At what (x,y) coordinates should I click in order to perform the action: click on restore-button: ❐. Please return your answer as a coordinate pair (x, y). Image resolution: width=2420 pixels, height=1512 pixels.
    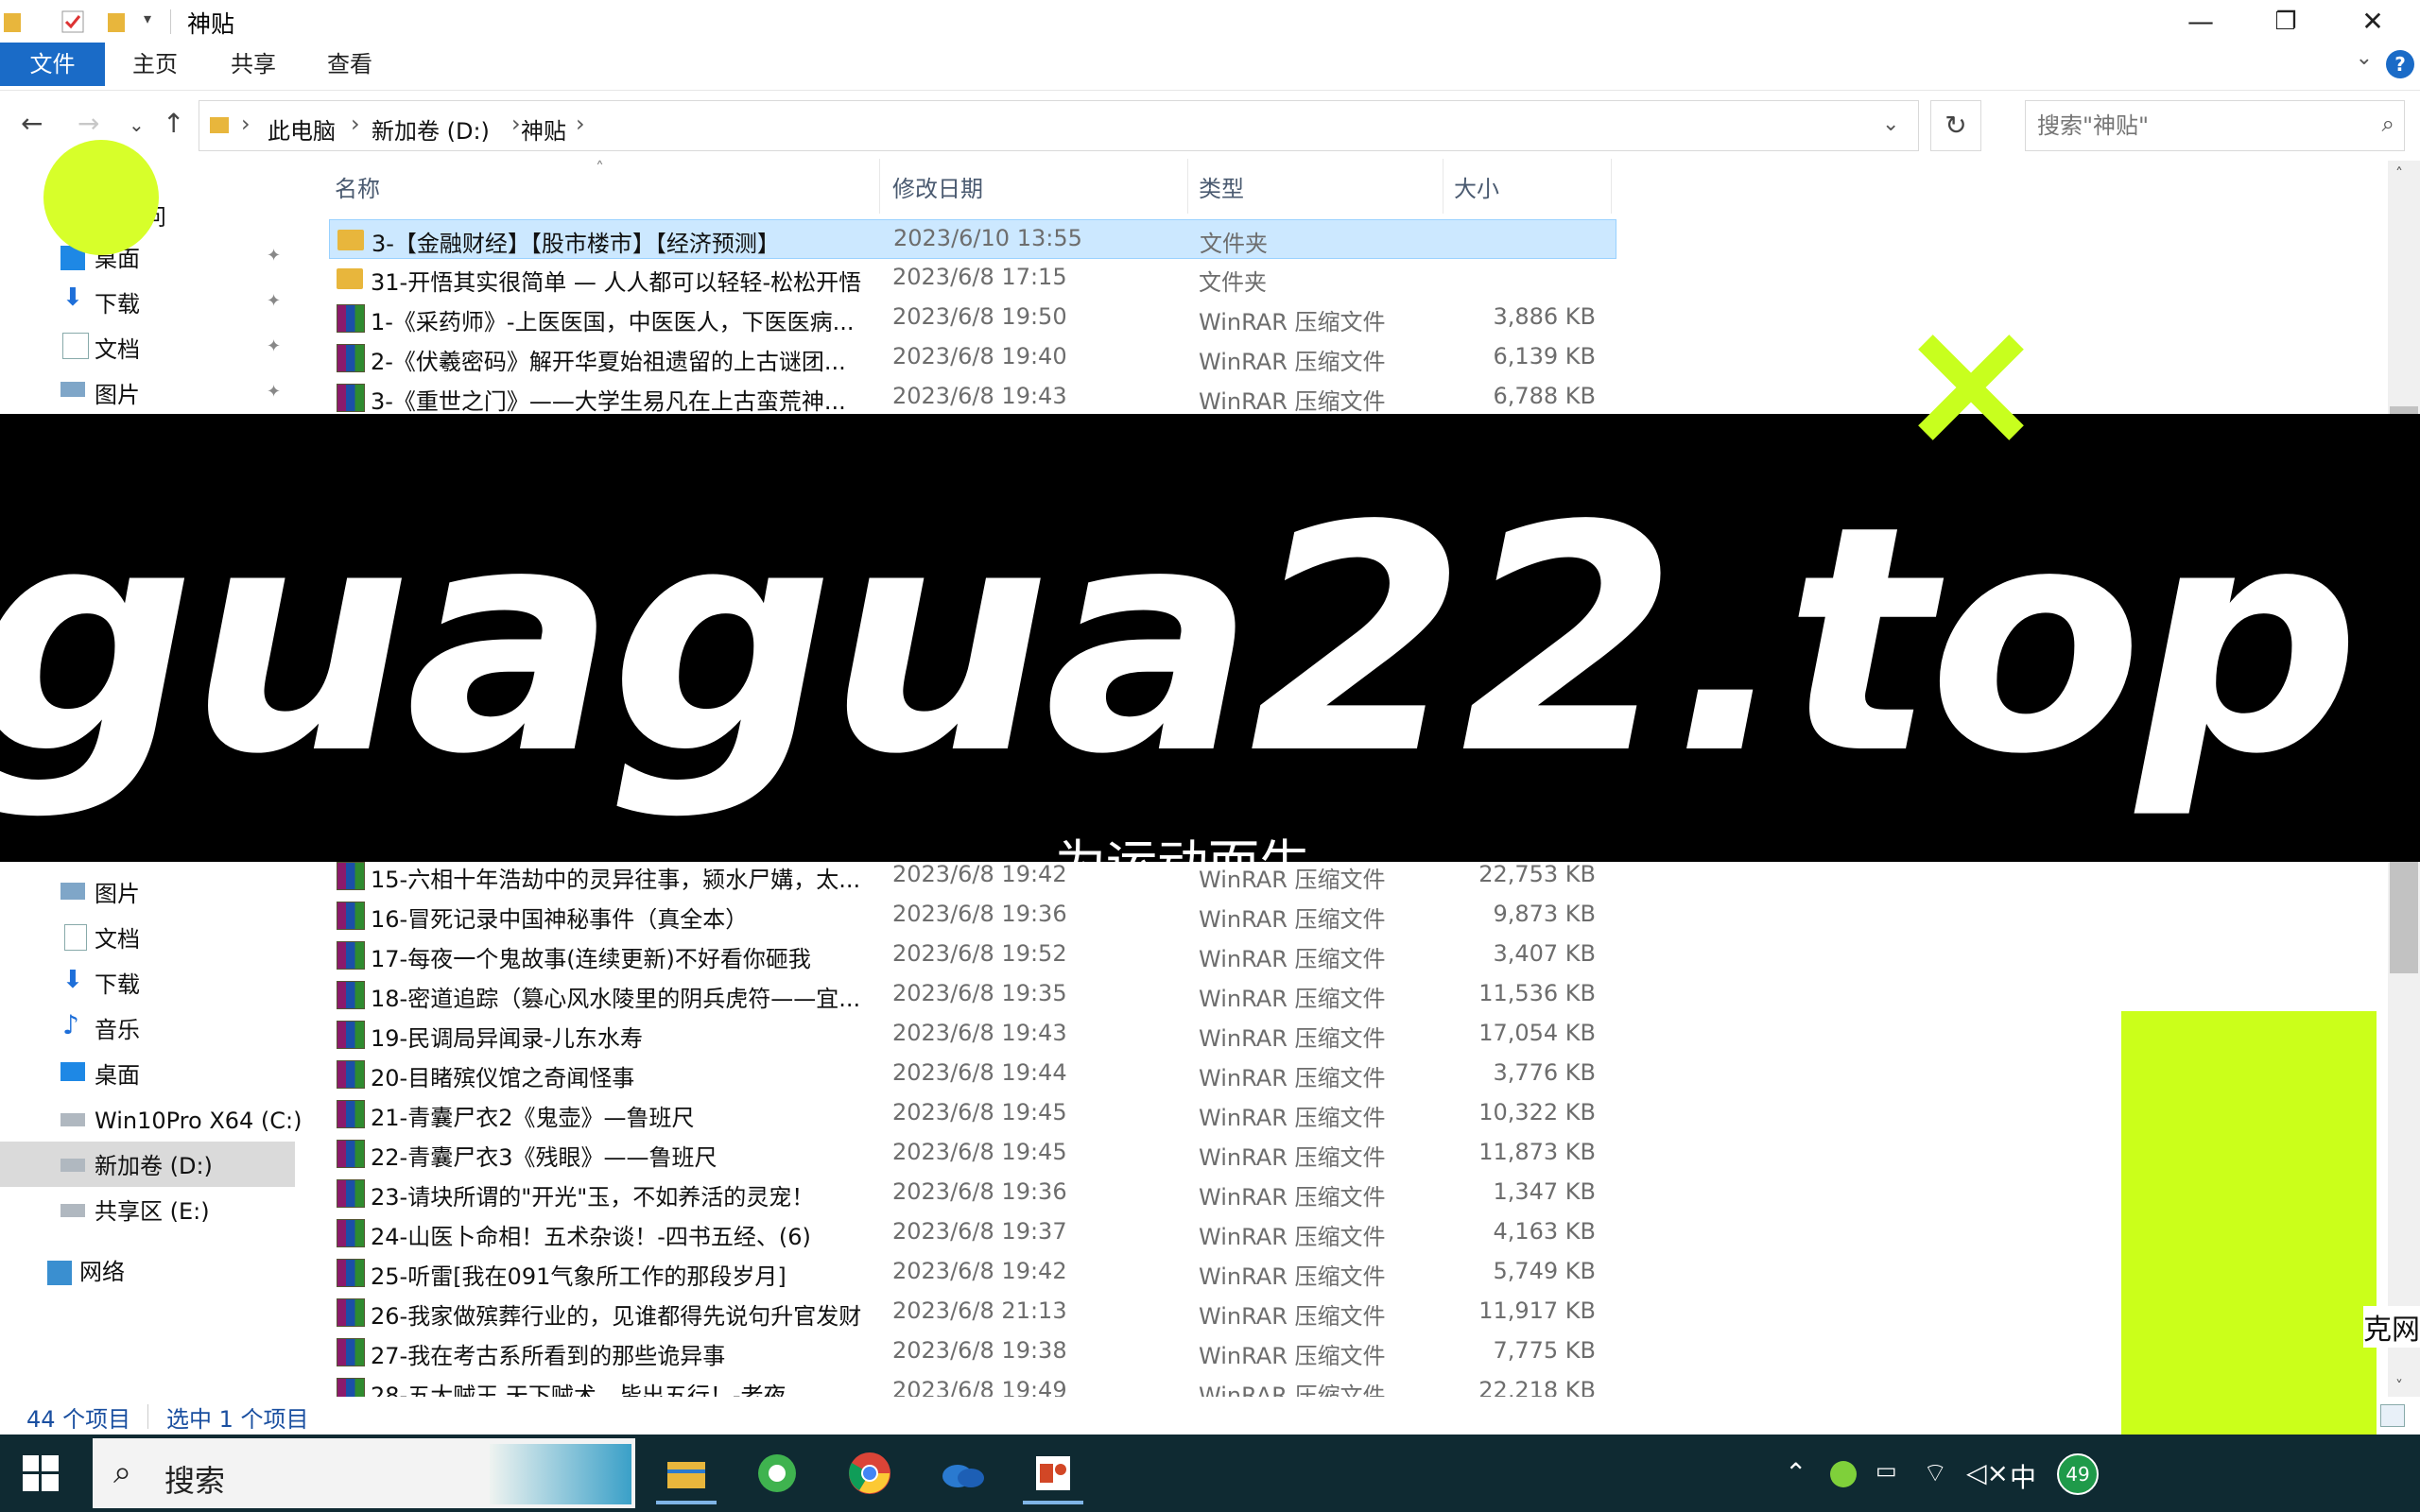
    Looking at the image, I should click on (2285, 21).